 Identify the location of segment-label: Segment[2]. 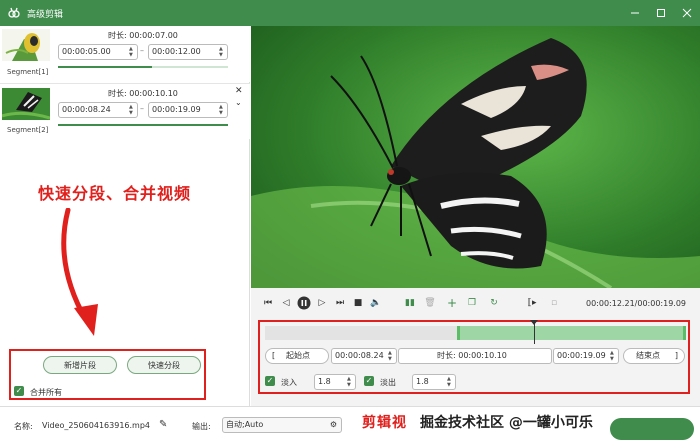
(28, 130).